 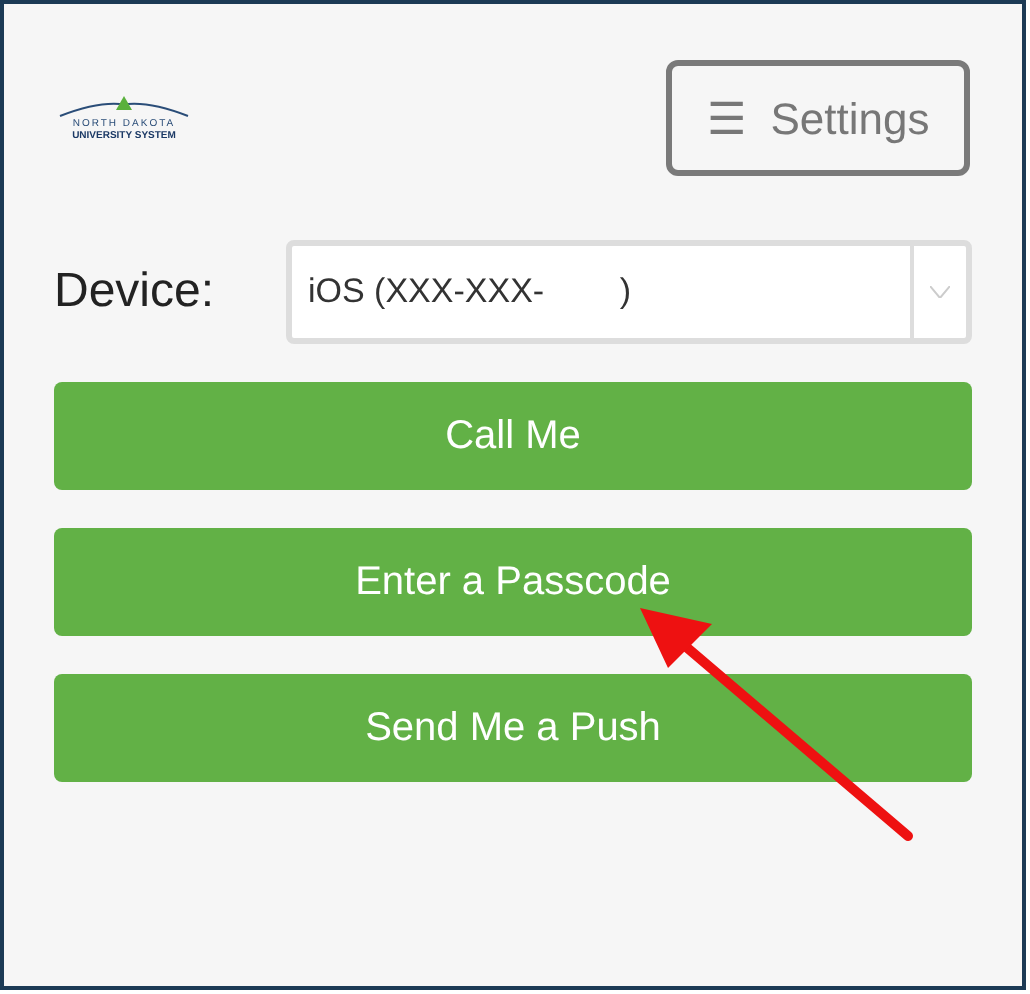 I want to click on settings-button: ☰ Settings, so click(x=818, y=118).